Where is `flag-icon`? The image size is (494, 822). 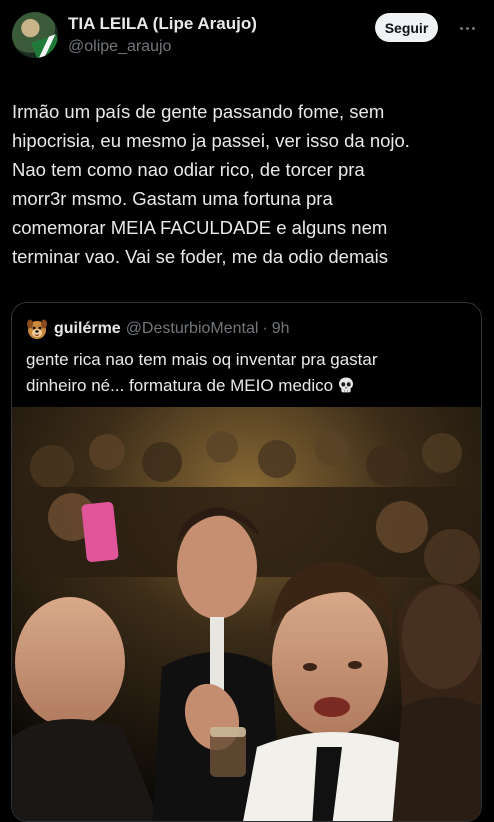 flag-icon is located at coordinates (44, 46).